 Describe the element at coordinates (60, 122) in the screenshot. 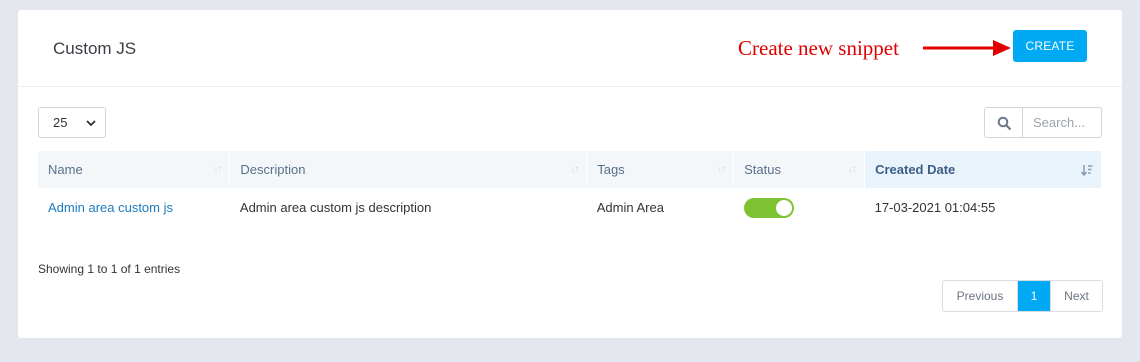

I see `page-length-value: 25` at that location.